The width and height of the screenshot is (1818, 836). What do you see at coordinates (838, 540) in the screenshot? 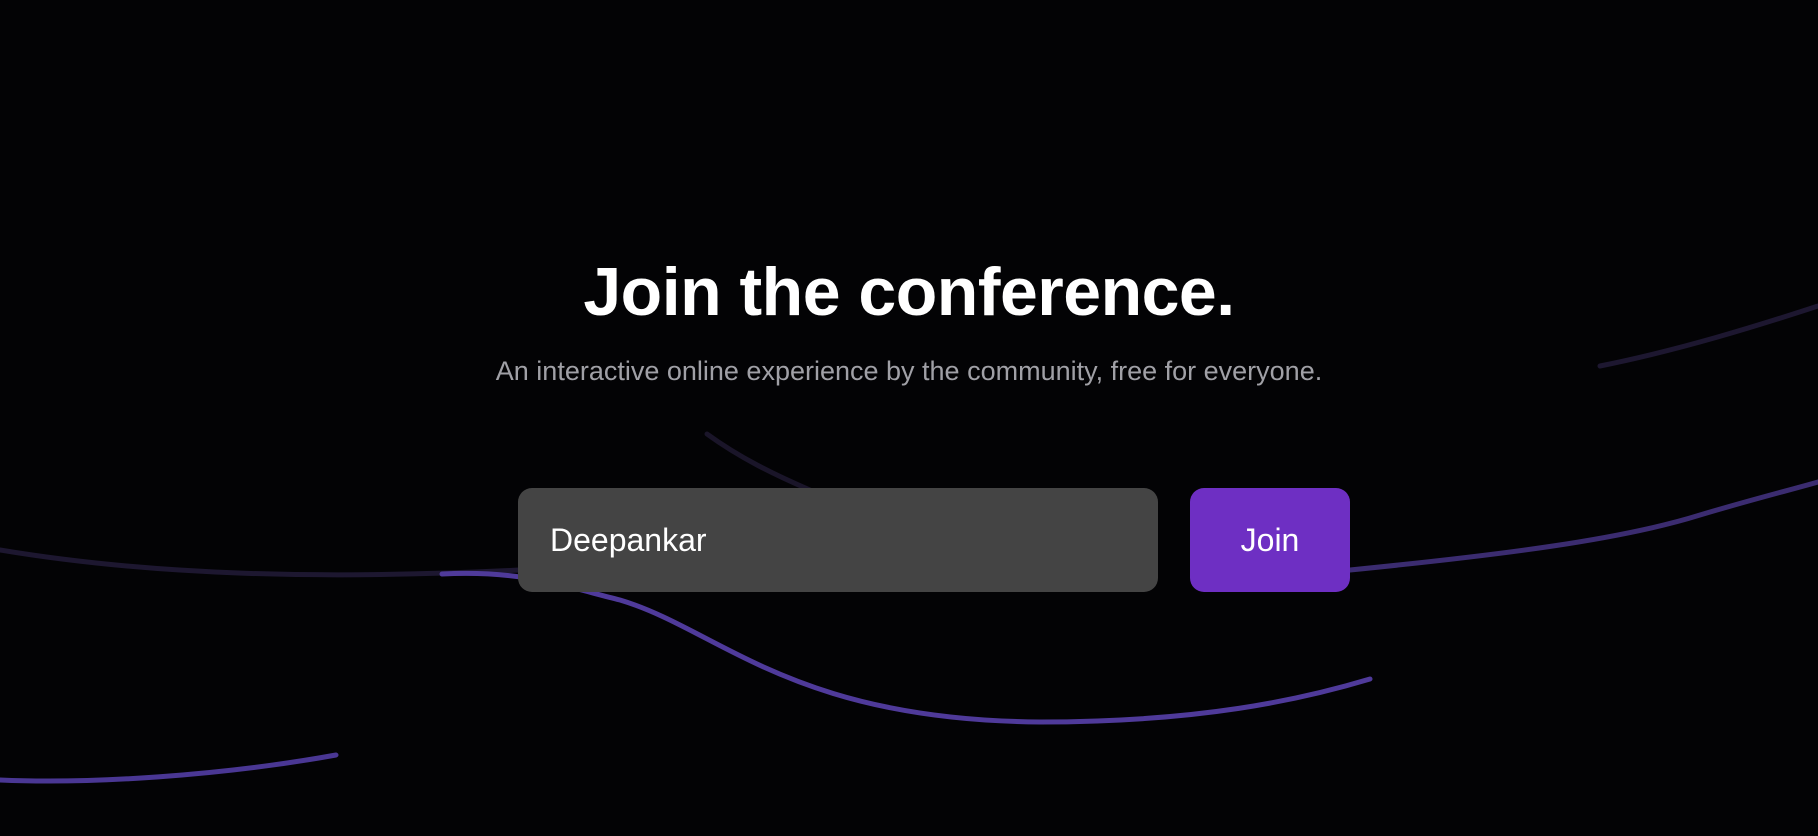
I see `name-input` at bounding box center [838, 540].